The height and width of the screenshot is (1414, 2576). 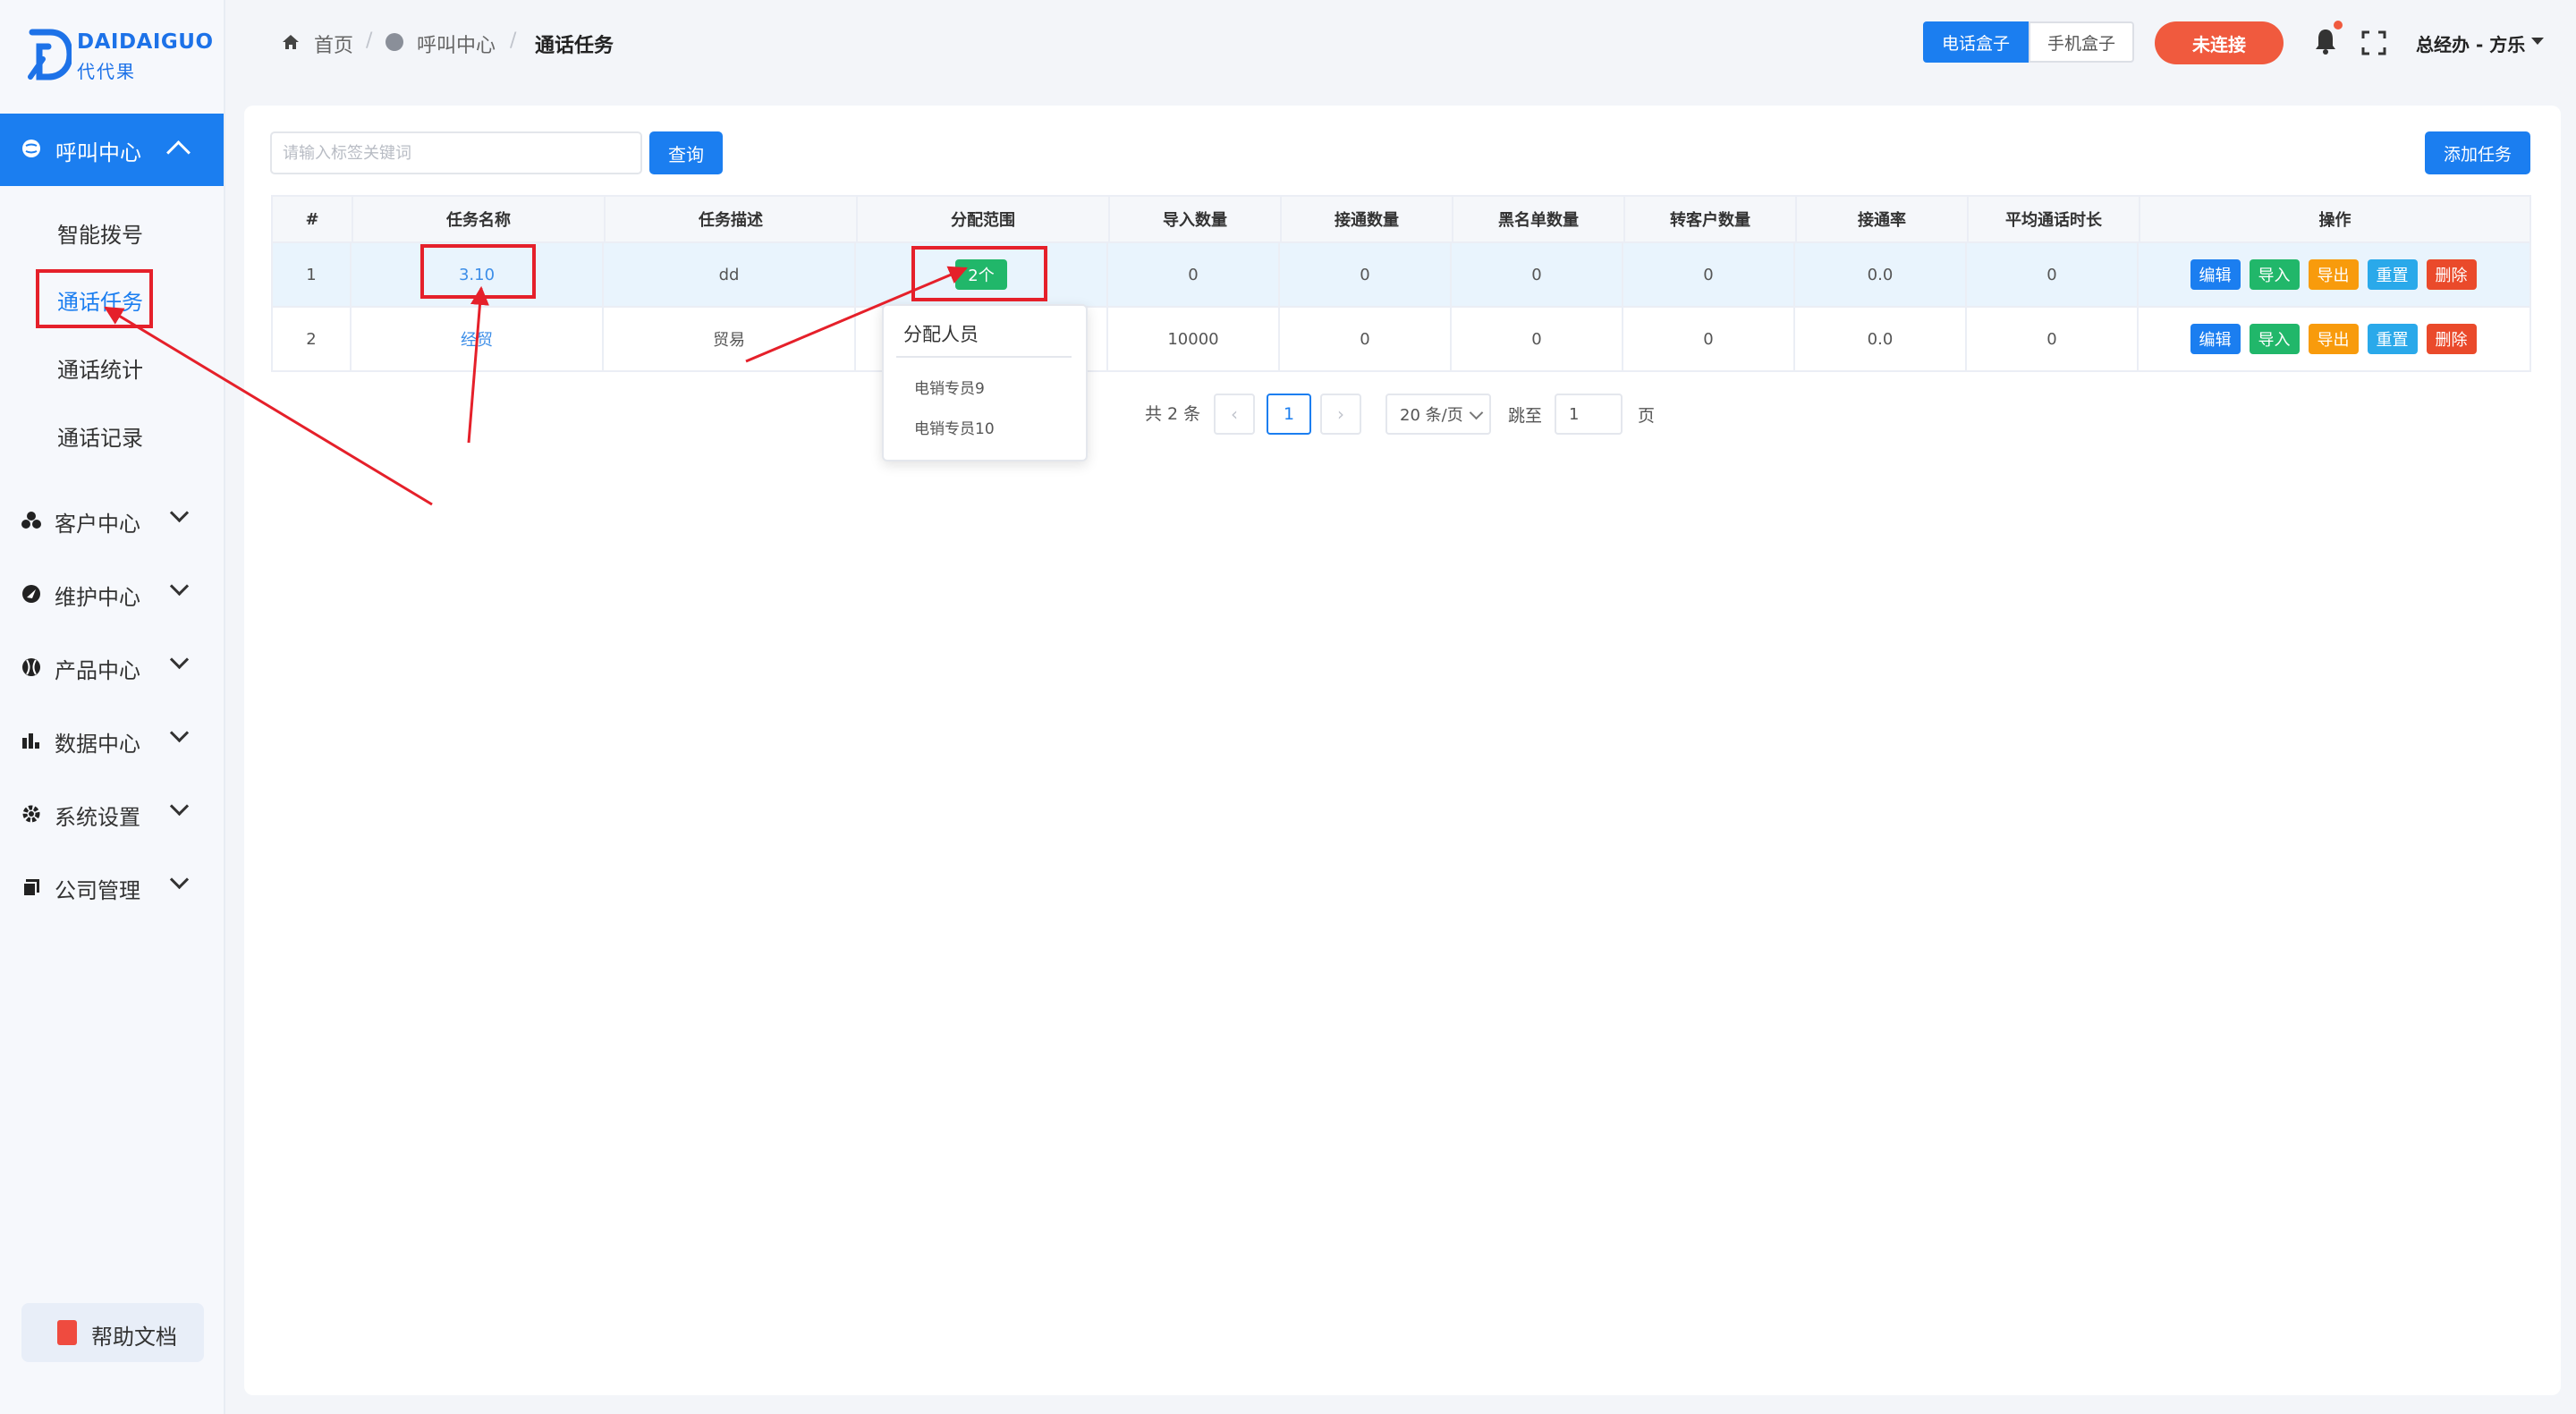 What do you see at coordinates (2054, 219) in the screenshot?
I see `column-header: 平均通话时长` at bounding box center [2054, 219].